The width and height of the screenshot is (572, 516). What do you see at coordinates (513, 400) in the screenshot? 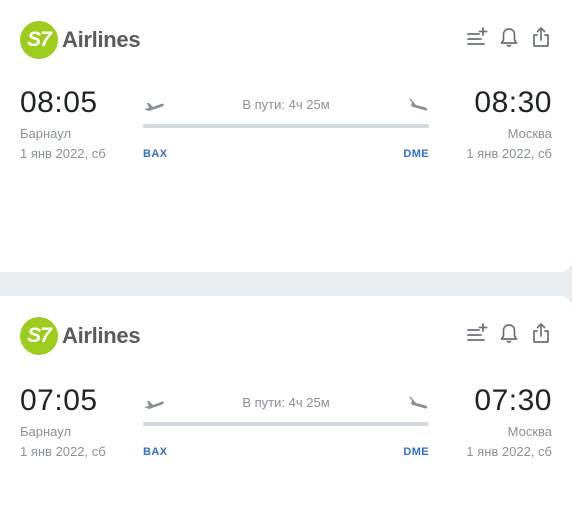
I see `arrival-time: 07:30` at bounding box center [513, 400].